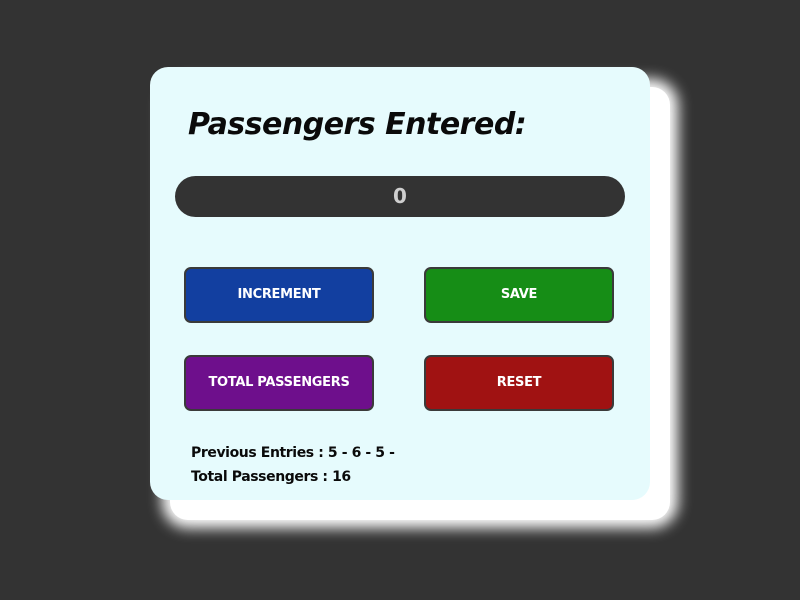 This screenshot has height=600, width=800. I want to click on page-title: Passengers Entered:, so click(357, 124).